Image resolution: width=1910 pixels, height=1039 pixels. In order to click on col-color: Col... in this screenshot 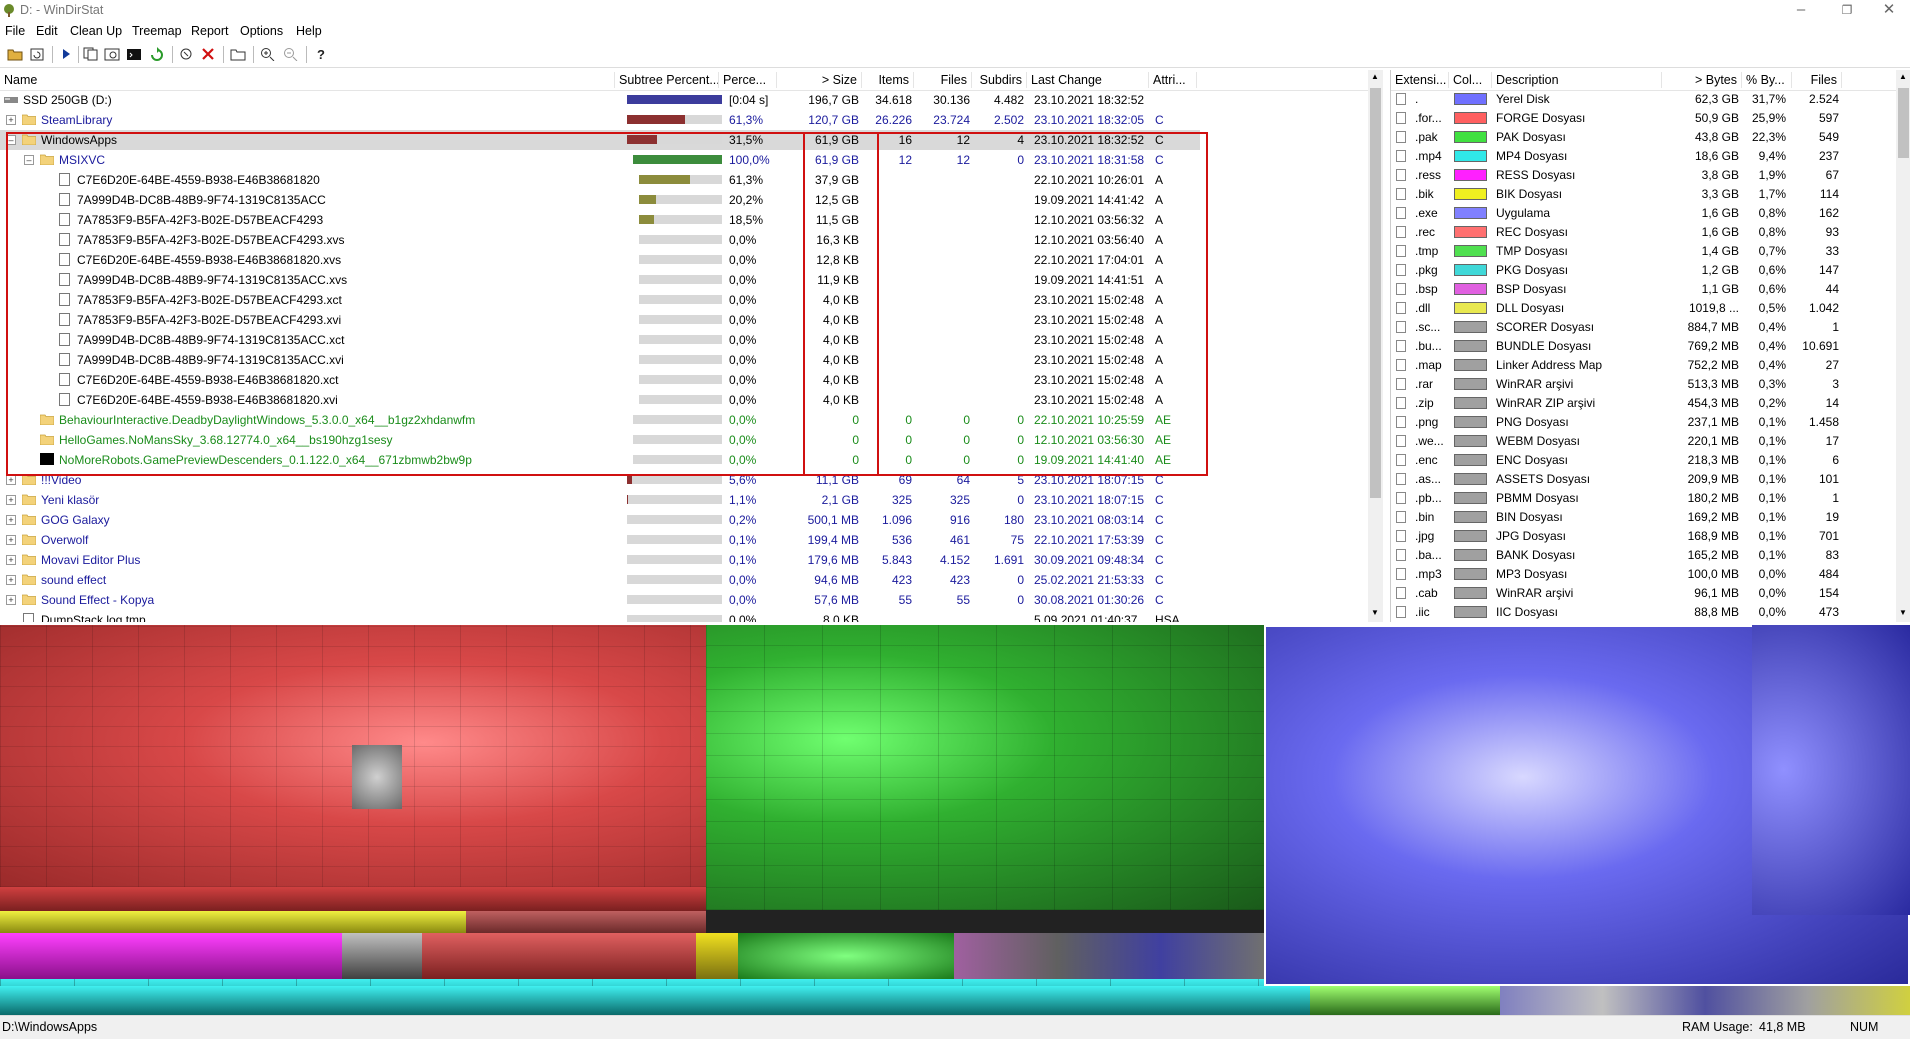, I will do `click(1470, 80)`.